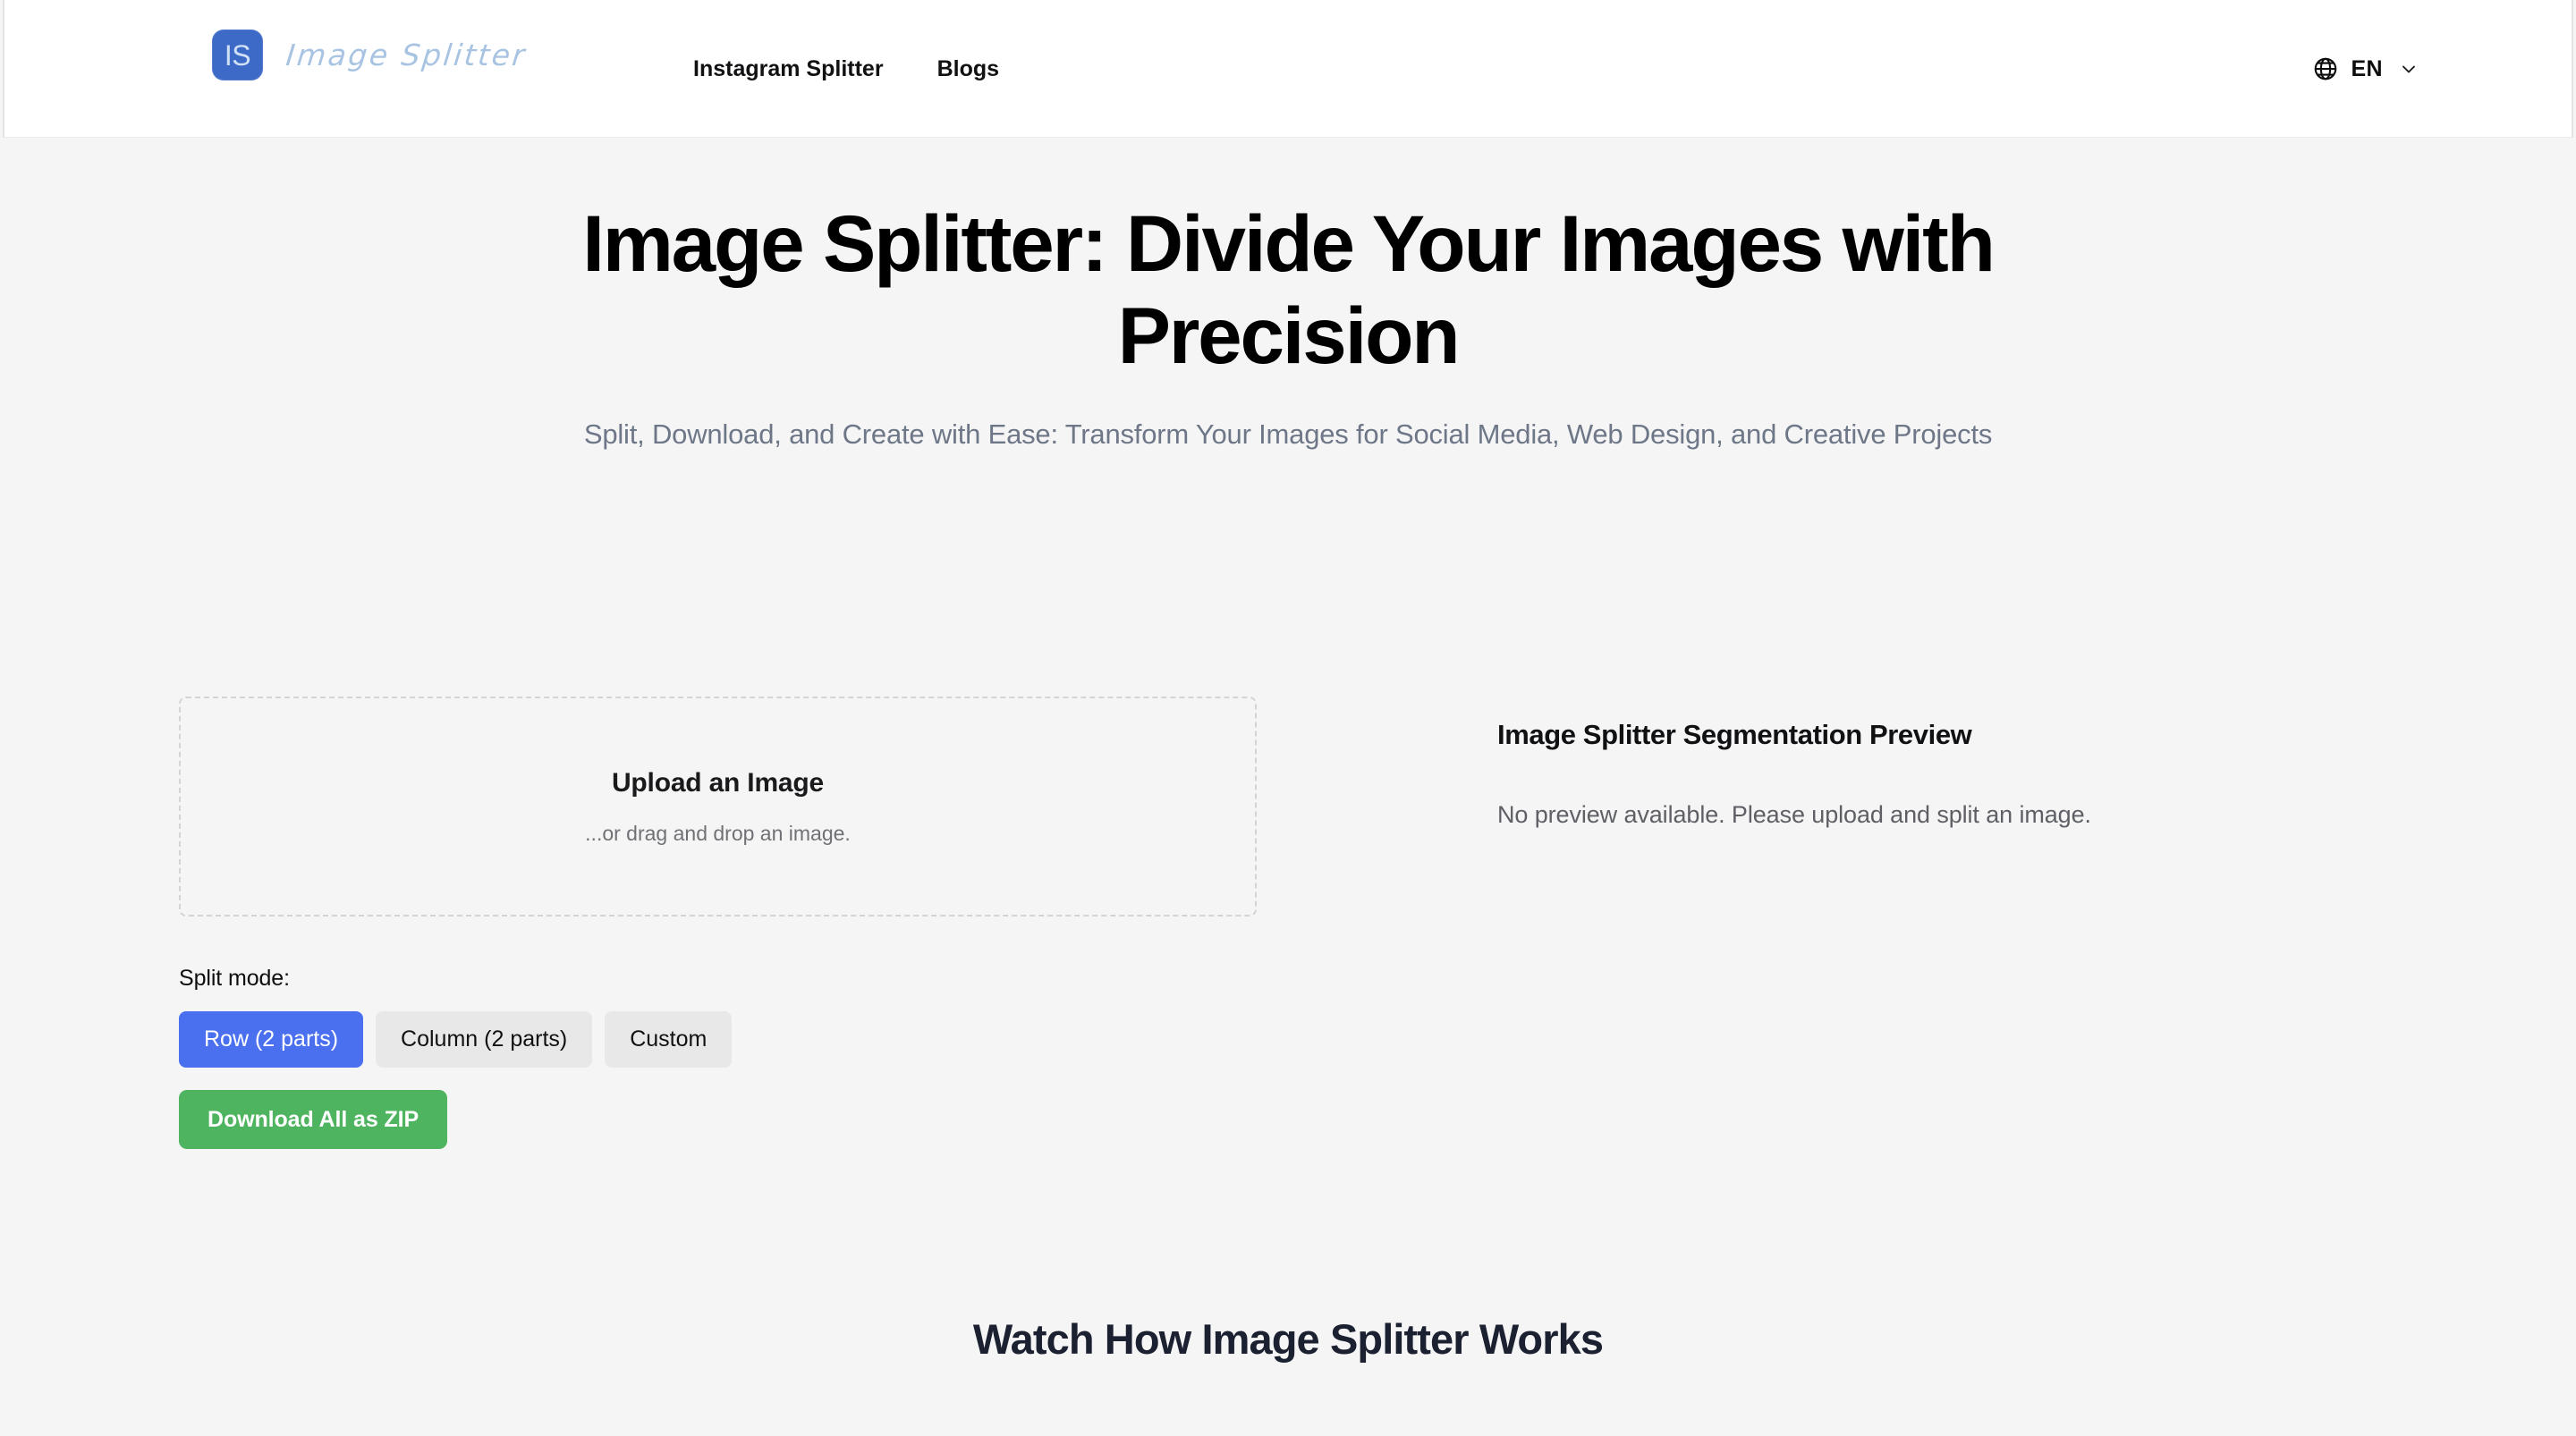  What do you see at coordinates (1734, 734) in the screenshot?
I see `segmentation-preview-title: Image Splitter Segmentation Preview` at bounding box center [1734, 734].